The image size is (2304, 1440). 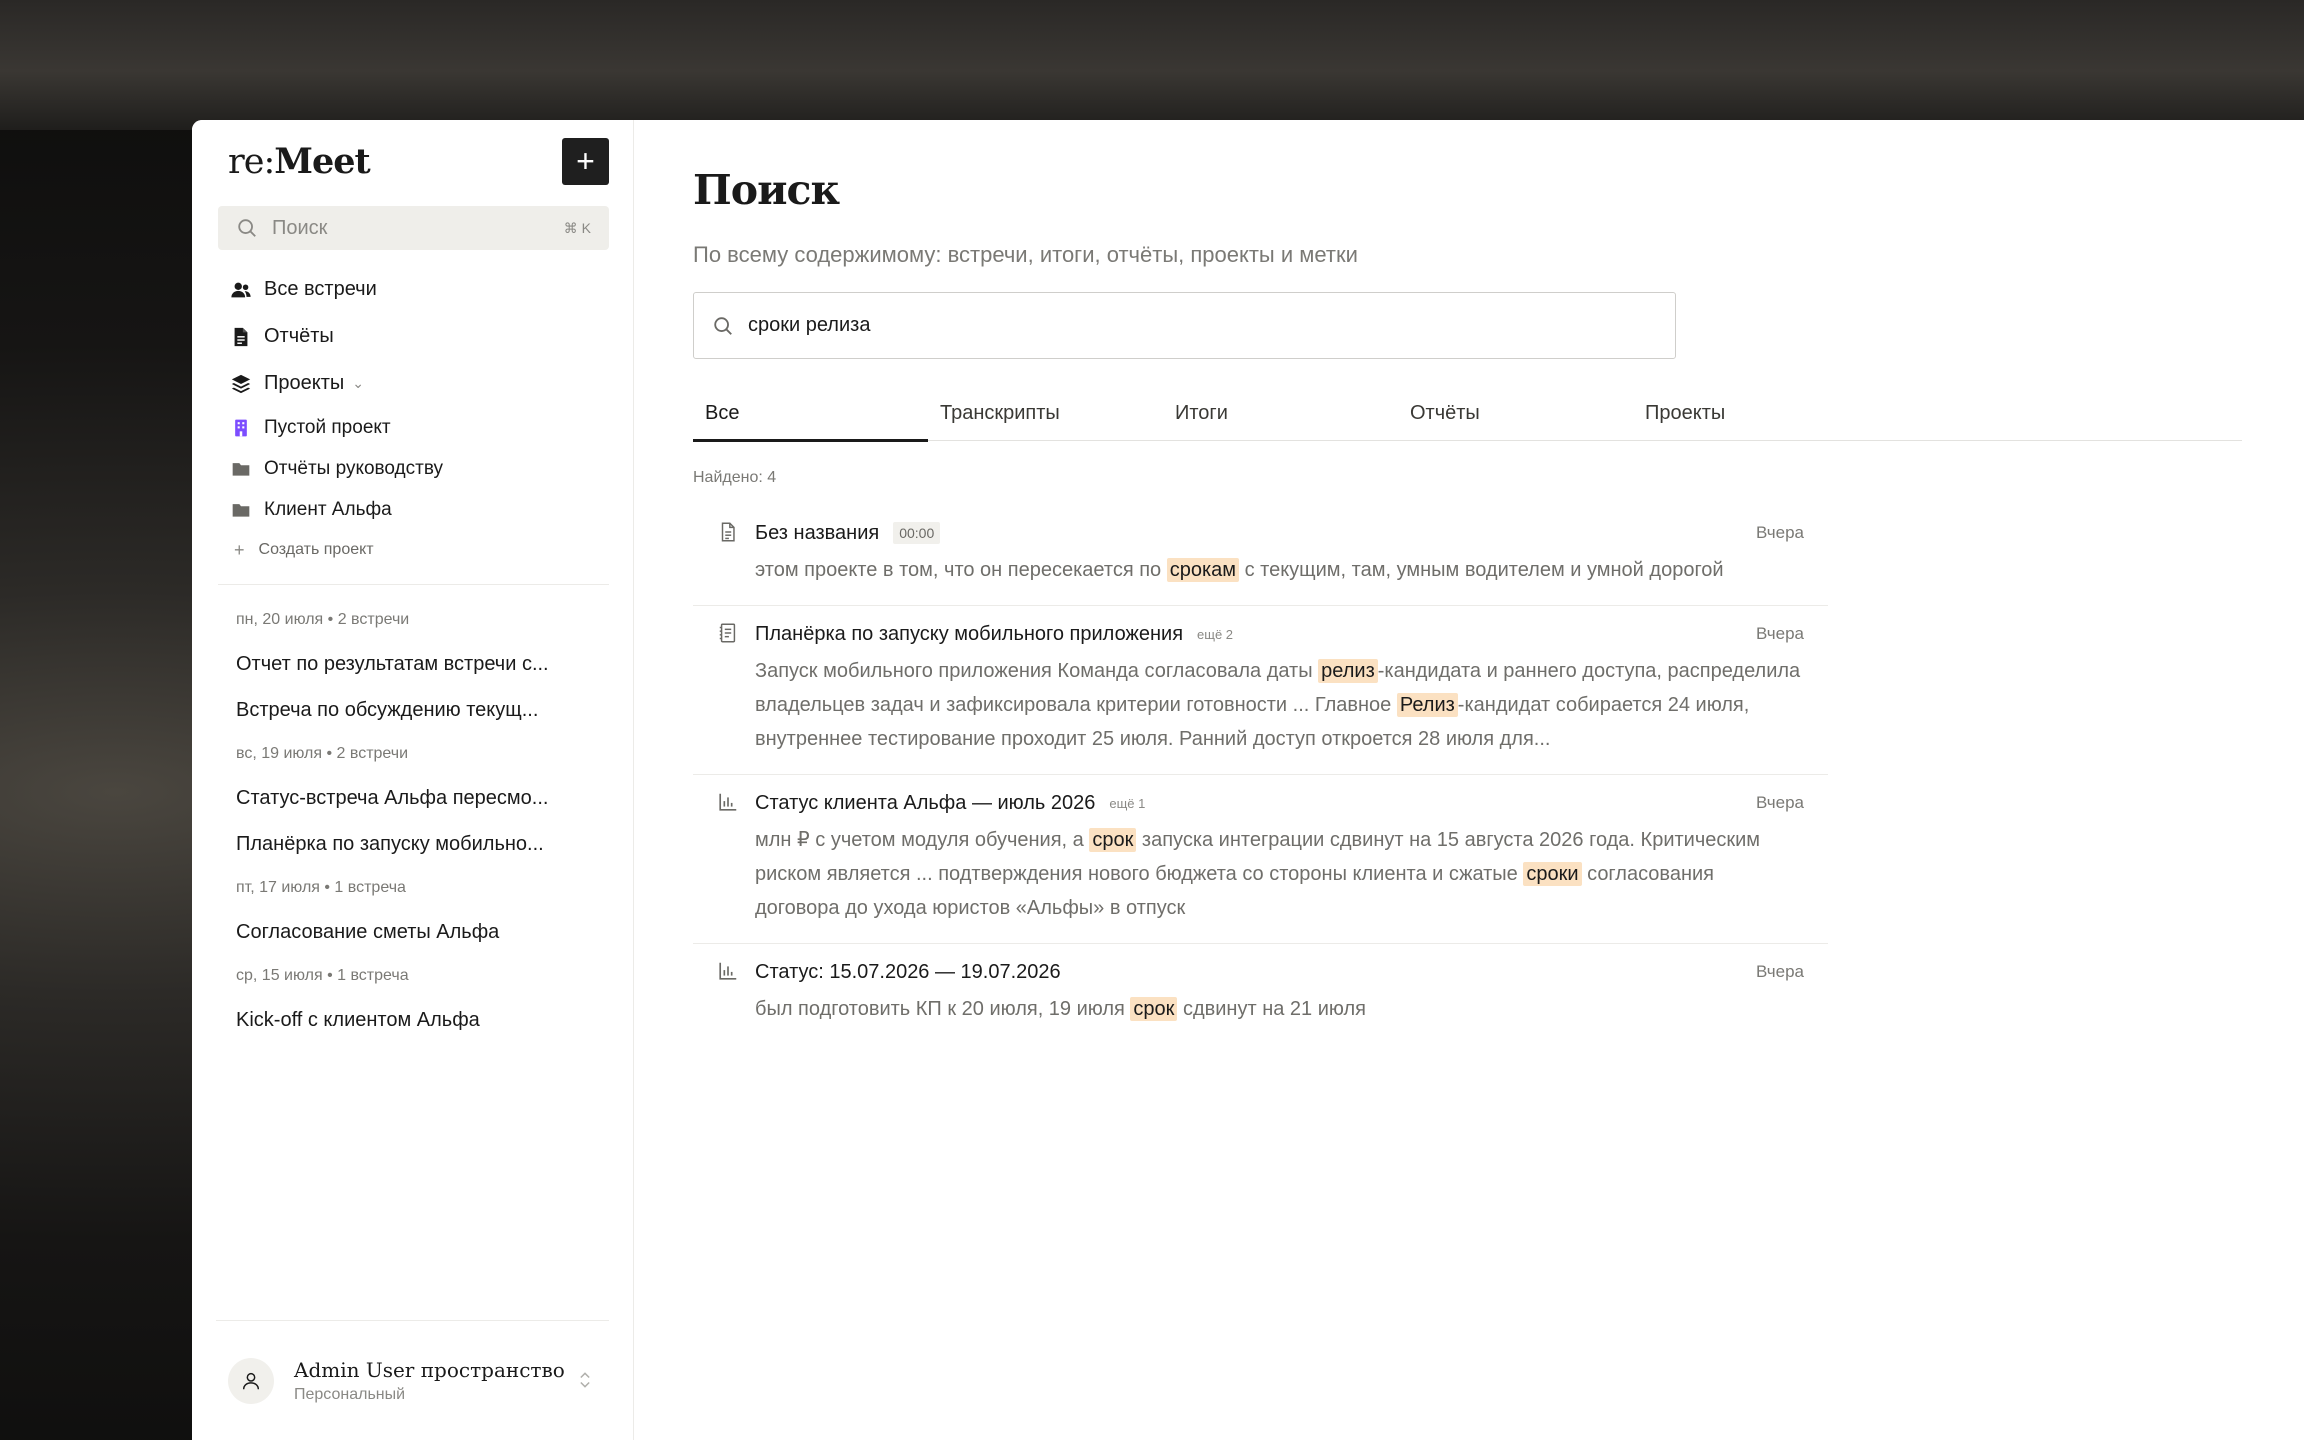 I want to click on search-input: сроки релиза, so click(x=1184, y=325).